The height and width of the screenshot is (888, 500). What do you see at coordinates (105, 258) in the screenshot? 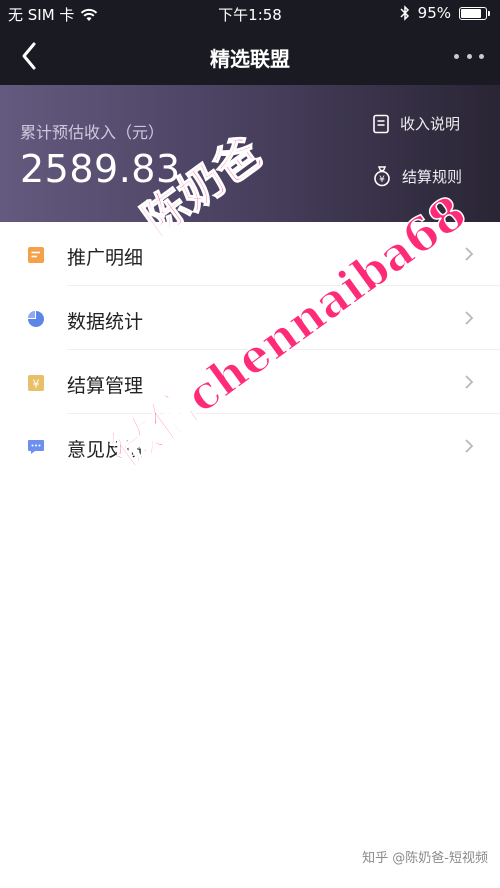
I see `menu-item-label: 推广明细` at bounding box center [105, 258].